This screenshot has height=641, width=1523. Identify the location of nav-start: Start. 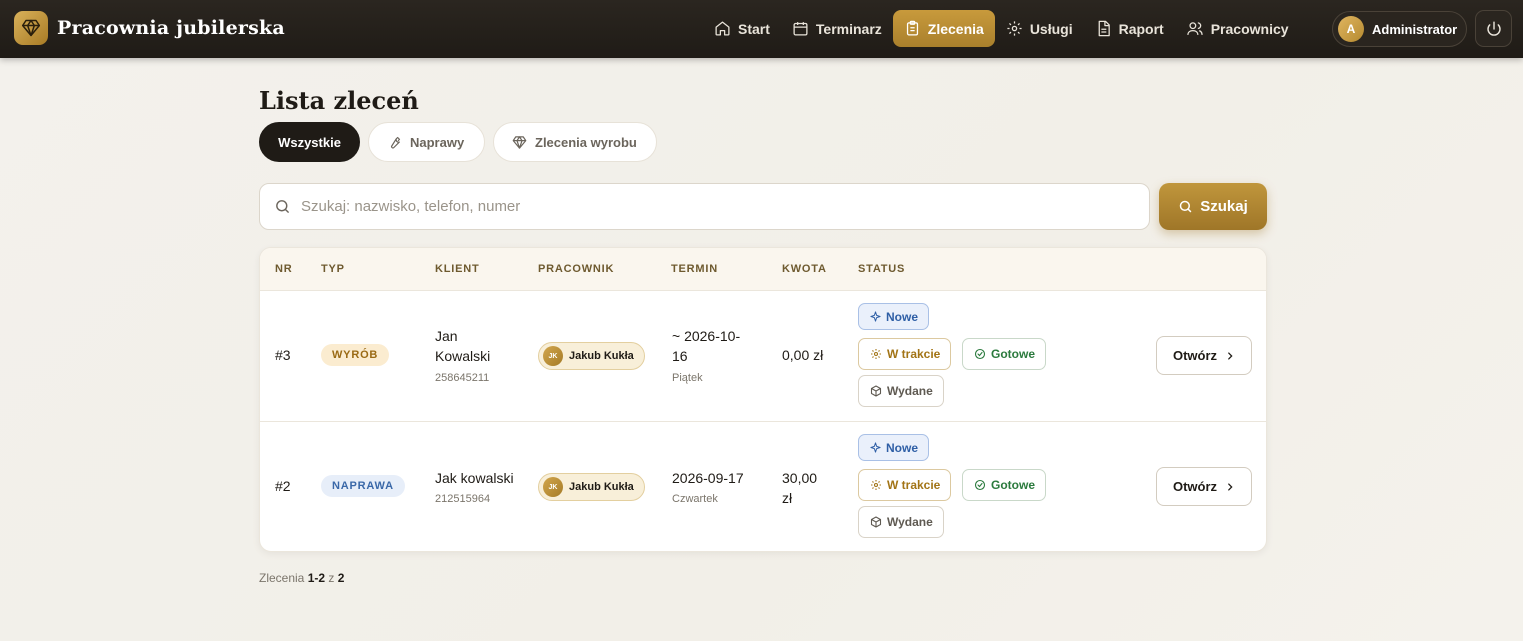
(742, 28).